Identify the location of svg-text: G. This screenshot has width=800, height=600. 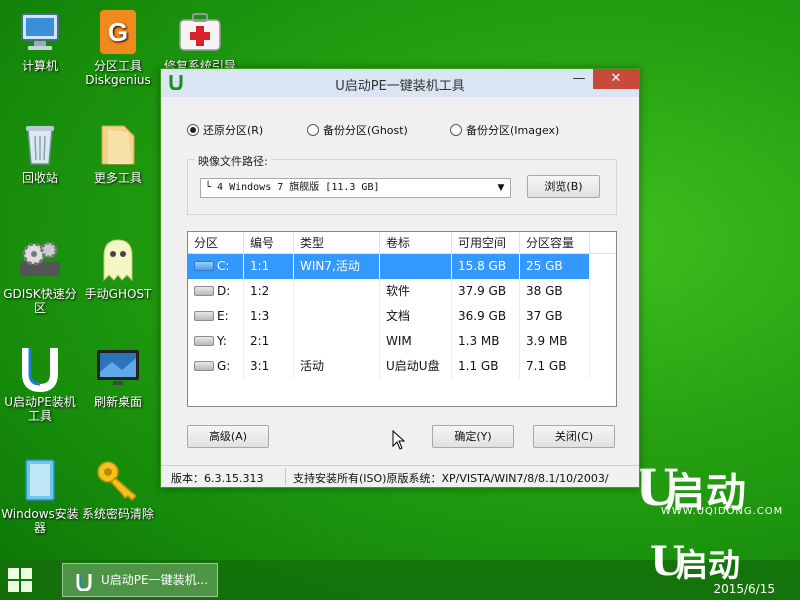
(118, 32).